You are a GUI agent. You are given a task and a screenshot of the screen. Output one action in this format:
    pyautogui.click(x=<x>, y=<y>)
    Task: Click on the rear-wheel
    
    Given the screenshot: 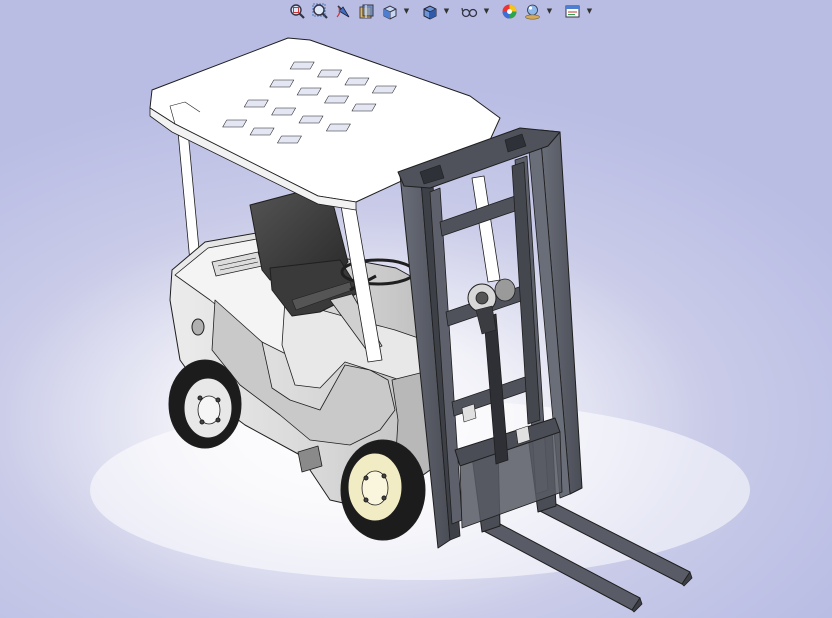 What is the action you would take?
    pyautogui.click(x=205, y=404)
    